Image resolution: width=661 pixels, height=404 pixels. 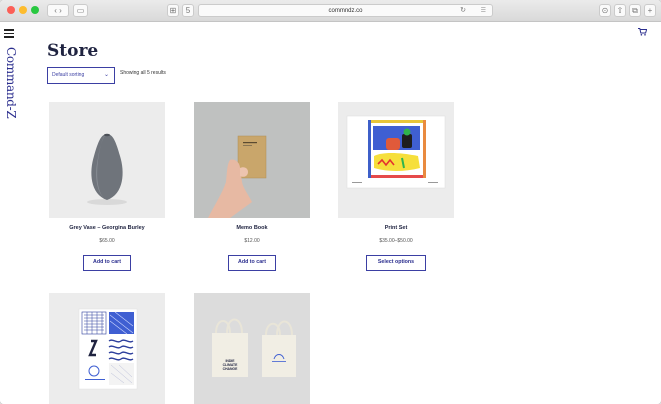 I want to click on grid-view-icon: ⊞, so click(x=173, y=10).